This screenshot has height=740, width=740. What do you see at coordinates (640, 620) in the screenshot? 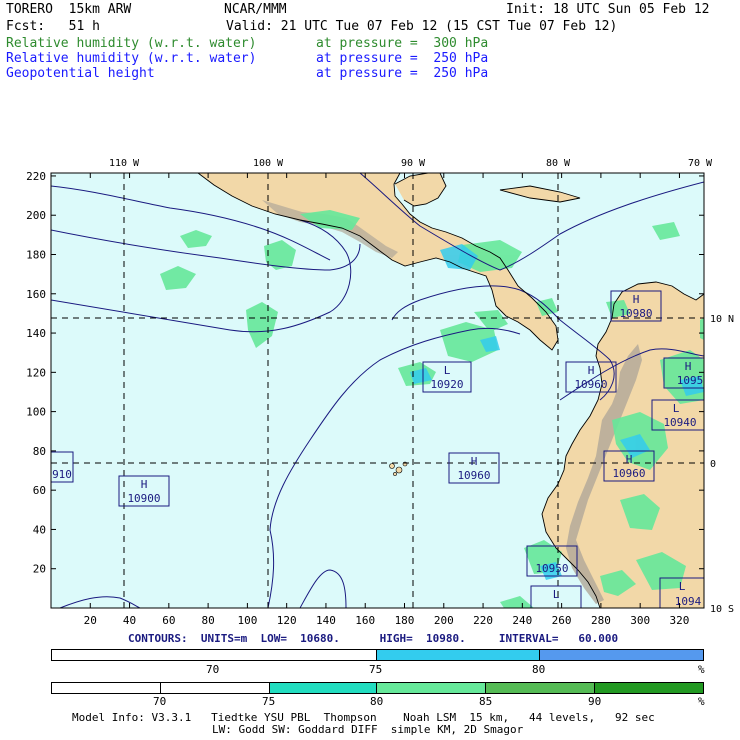
I see `x-tick-label: 300` at bounding box center [640, 620].